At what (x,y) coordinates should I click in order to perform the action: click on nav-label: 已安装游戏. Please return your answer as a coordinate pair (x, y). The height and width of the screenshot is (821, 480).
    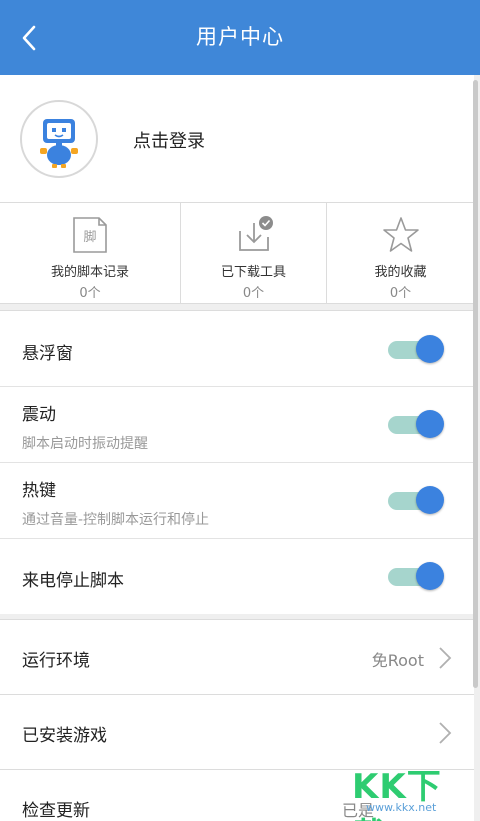
    Looking at the image, I should click on (64, 736).